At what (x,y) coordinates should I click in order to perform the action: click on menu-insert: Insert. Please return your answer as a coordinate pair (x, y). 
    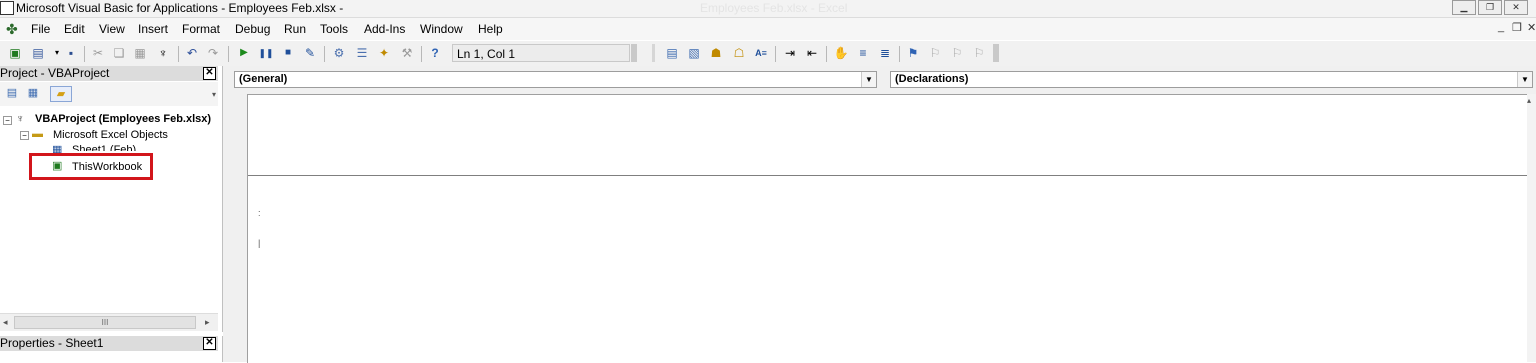
    Looking at the image, I should click on (153, 29).